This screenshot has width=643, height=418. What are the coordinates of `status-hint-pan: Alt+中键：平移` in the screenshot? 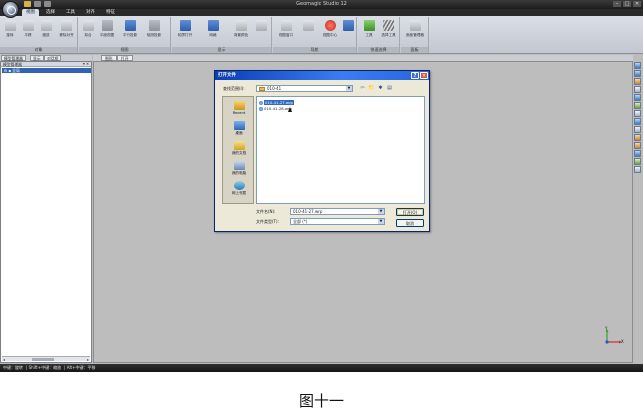 It's located at (81, 367).